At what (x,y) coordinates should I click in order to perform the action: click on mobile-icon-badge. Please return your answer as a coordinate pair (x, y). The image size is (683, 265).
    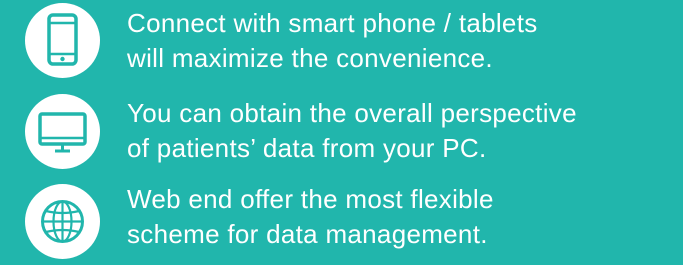
    Looking at the image, I should click on (62, 40).